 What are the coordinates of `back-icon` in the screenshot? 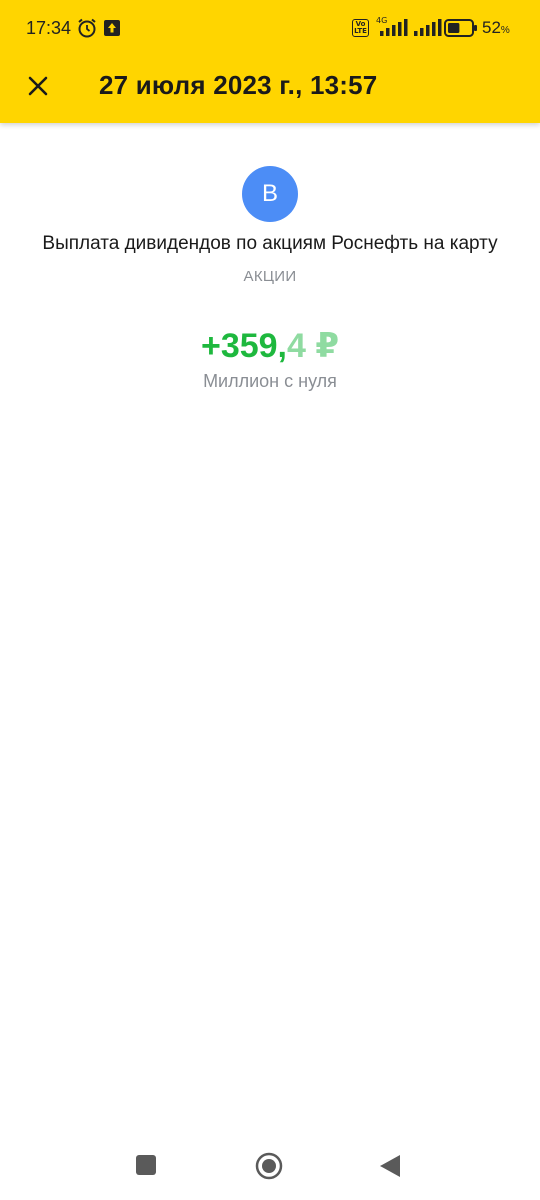 It's located at (390, 1166).